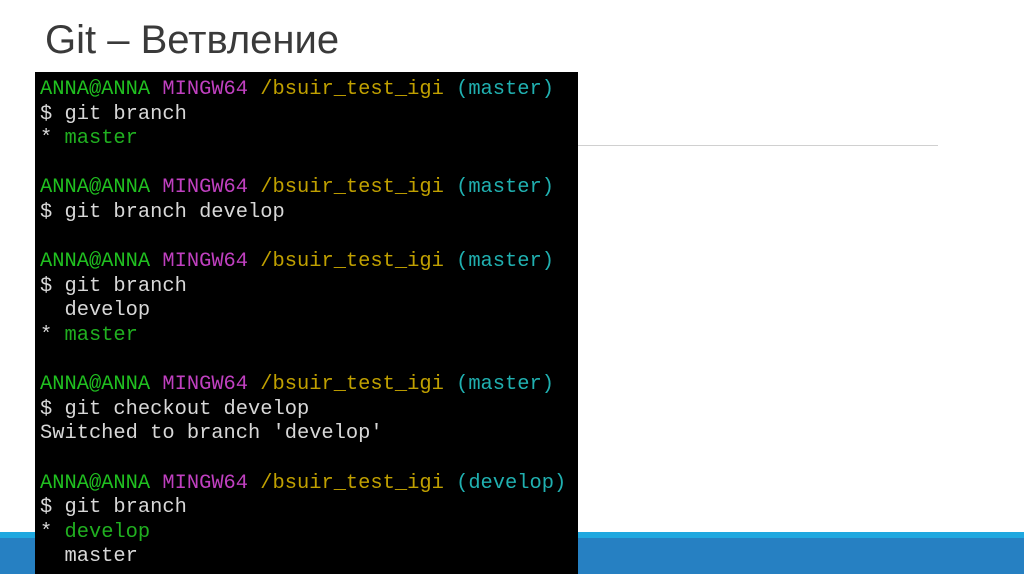 This screenshot has height=574, width=1024. I want to click on terminal-line: $ git branch develop, so click(303, 213).